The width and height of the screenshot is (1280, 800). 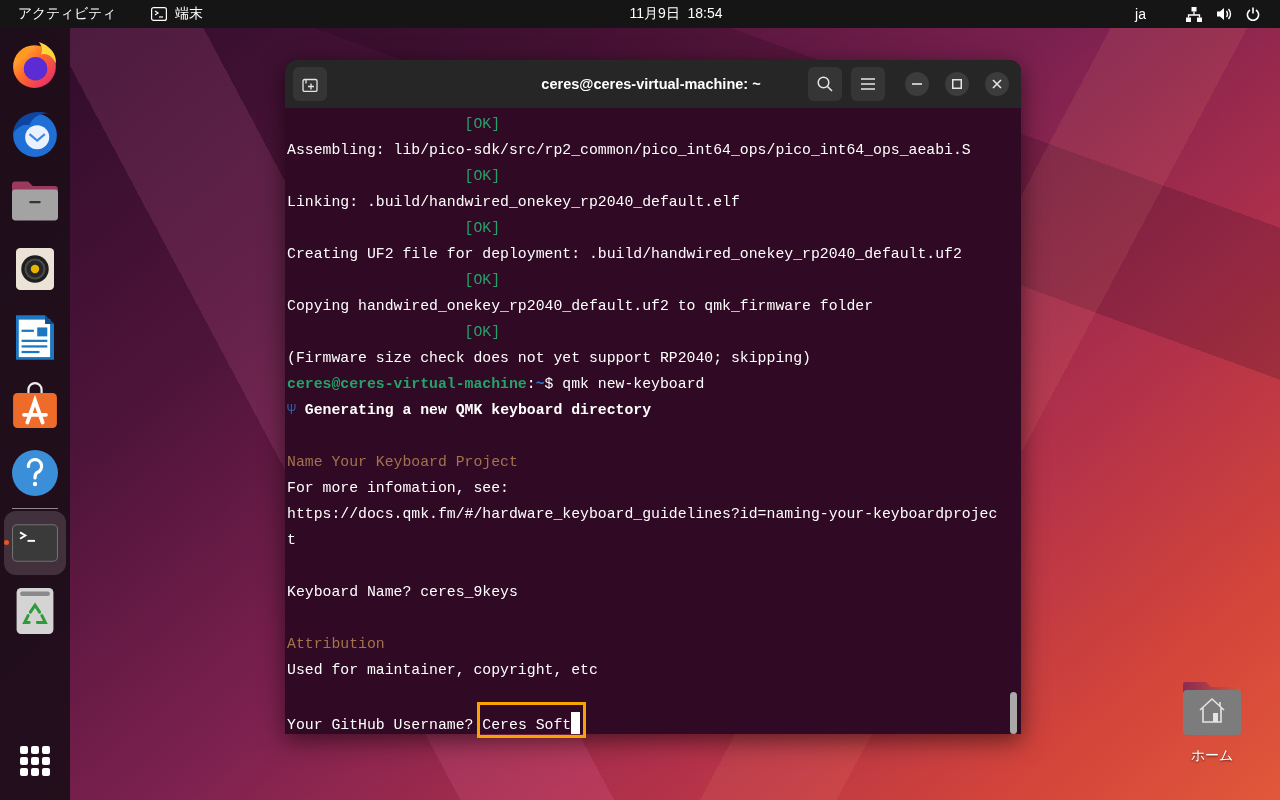 What do you see at coordinates (469, 592) in the screenshot?
I see `typed-answer: ceres_9keys` at bounding box center [469, 592].